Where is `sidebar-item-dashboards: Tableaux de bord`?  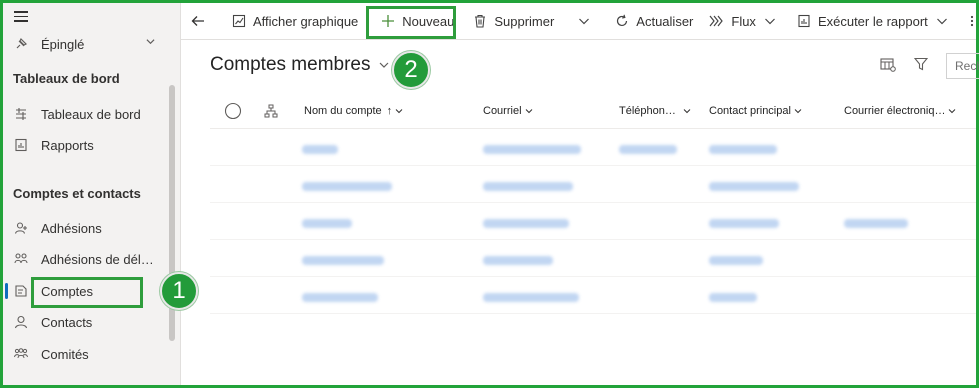
sidebar-item-dashboards: Tableaux de bord is located at coordinates (86, 114).